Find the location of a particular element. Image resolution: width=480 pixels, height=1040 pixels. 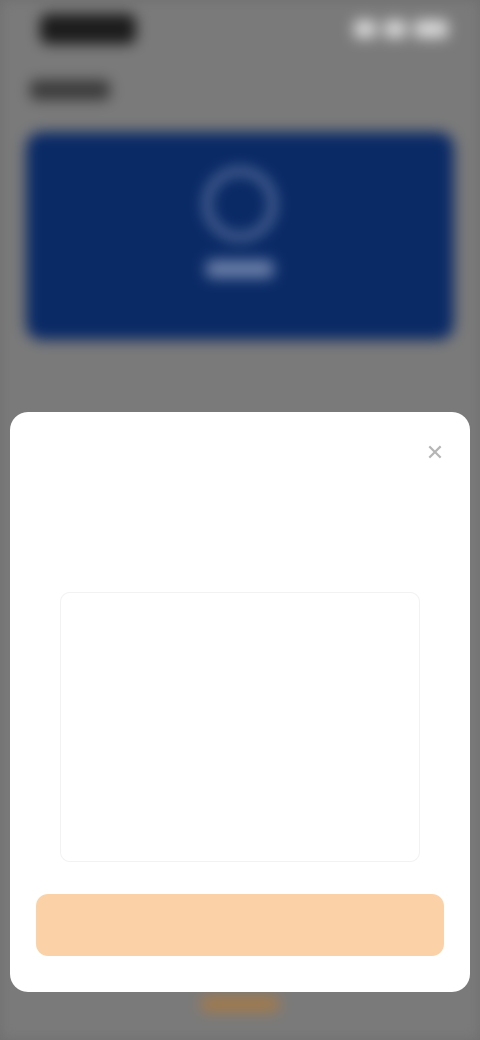

card-icon is located at coordinates (240, 204).